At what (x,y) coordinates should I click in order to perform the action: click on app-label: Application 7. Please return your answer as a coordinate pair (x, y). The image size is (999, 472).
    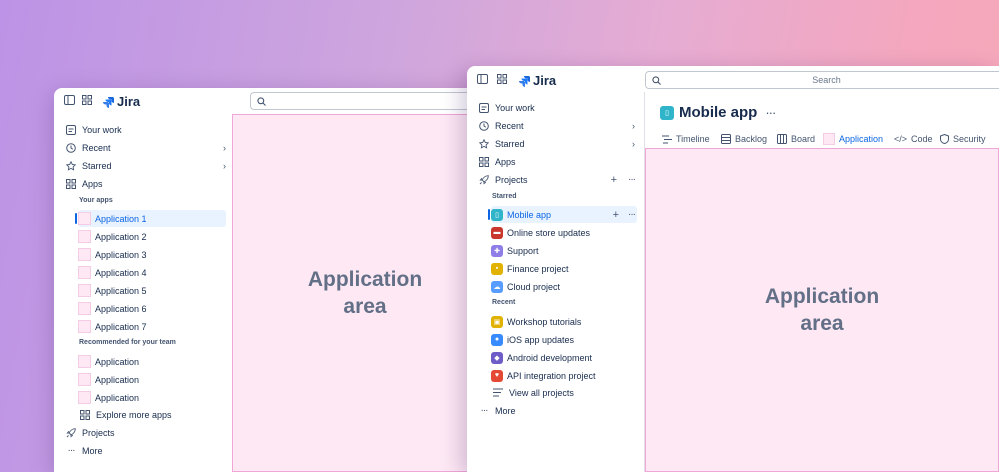
    Looking at the image, I should click on (121, 326).